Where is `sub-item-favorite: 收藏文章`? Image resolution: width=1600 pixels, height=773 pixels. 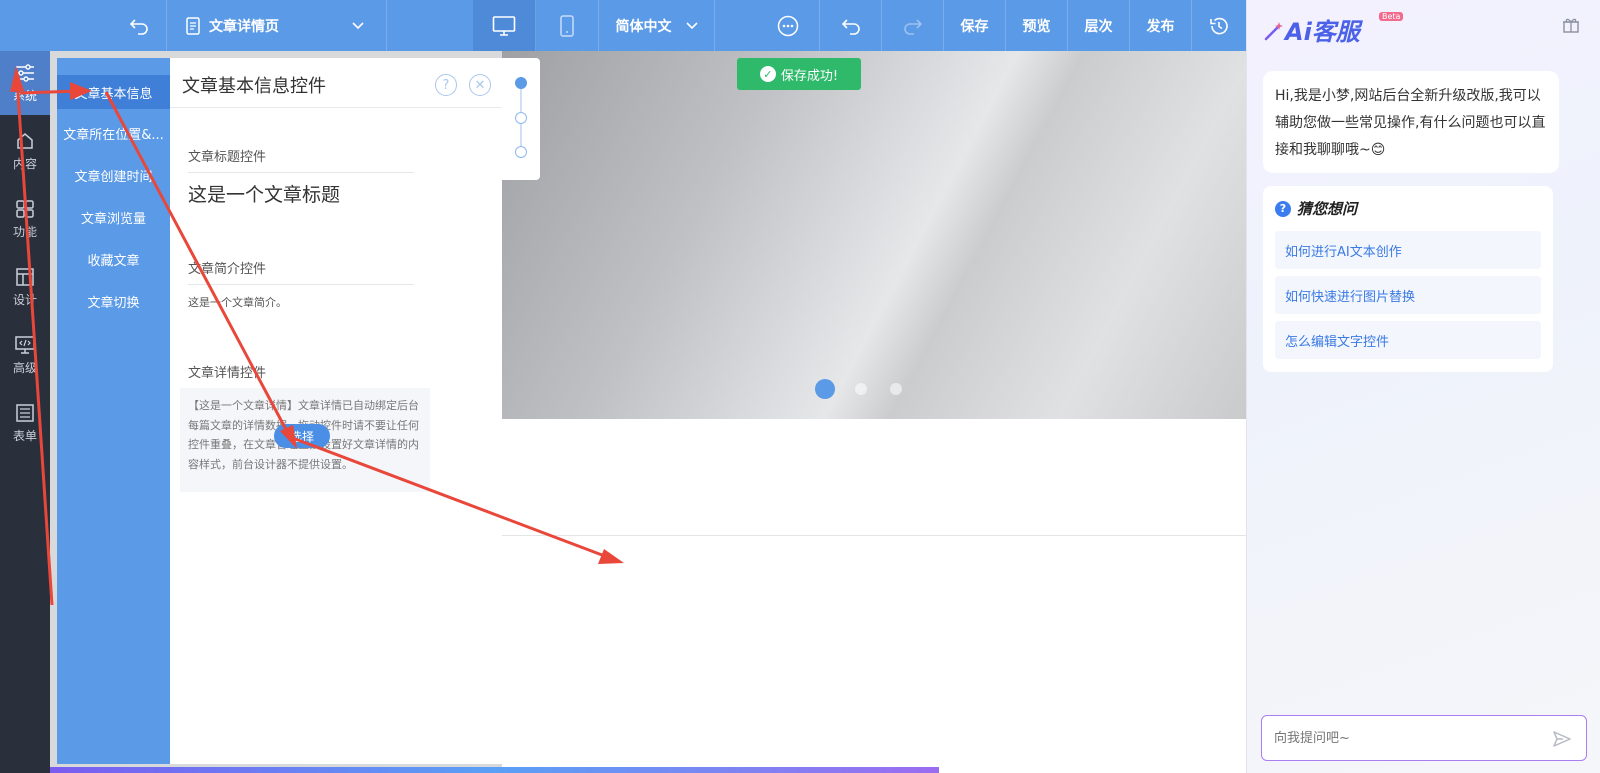
sub-item-favorite: 收藏文章 is located at coordinates (113, 259).